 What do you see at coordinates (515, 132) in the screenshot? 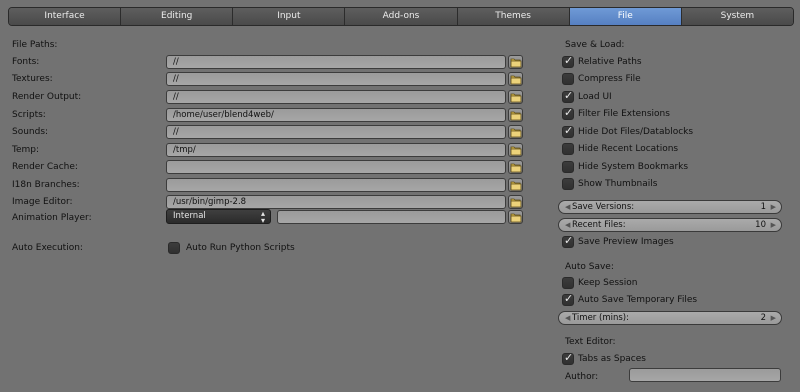
I see `sounds-folder-button` at bounding box center [515, 132].